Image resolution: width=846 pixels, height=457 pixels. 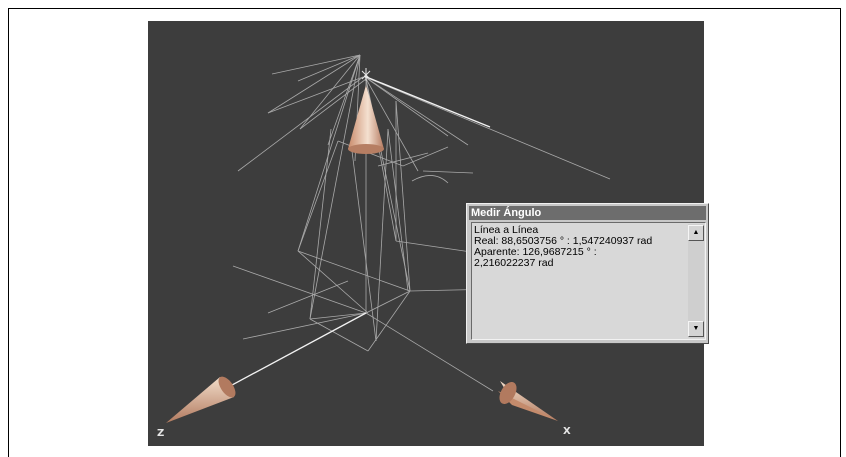 I want to click on x-axis-label: X, so click(x=567, y=431).